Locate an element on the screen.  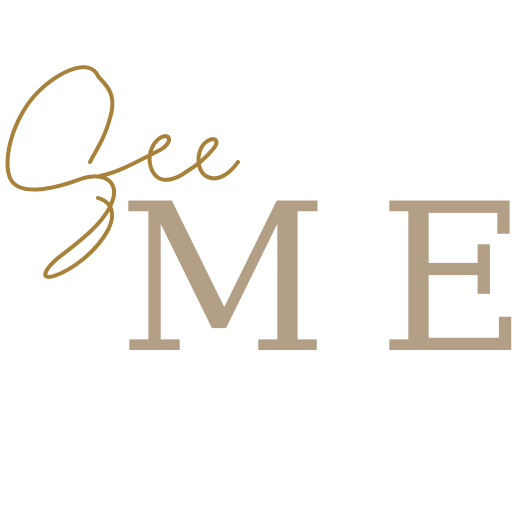
script-letter-s is located at coordinates (60, 172).